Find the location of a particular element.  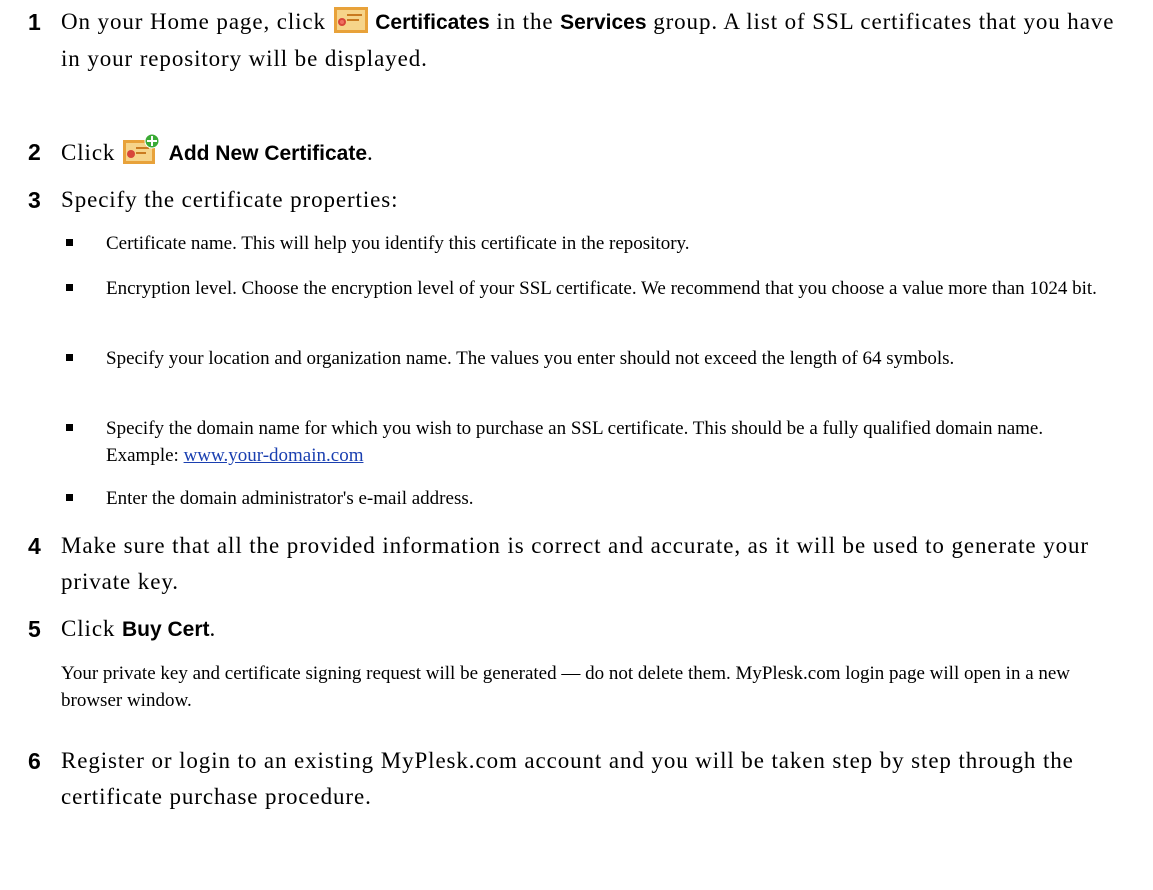

step-2: 2 Click Add New Certificate. is located at coordinates (575, 153).